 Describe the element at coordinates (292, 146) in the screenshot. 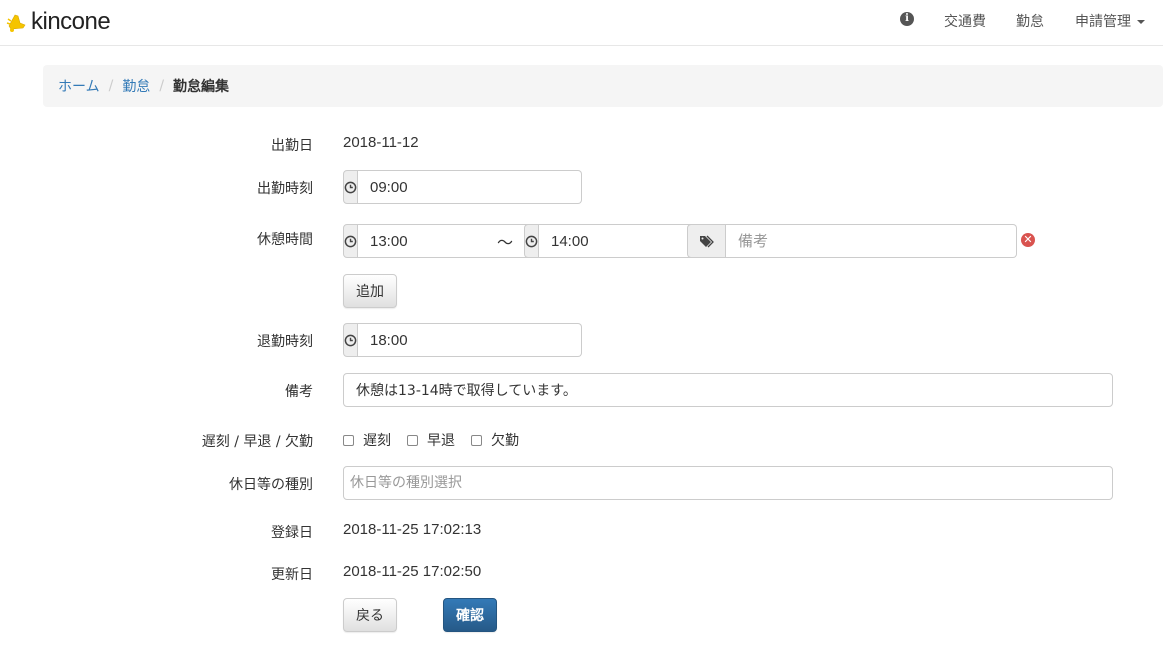

I see `work-date-label: 出勤日` at that location.